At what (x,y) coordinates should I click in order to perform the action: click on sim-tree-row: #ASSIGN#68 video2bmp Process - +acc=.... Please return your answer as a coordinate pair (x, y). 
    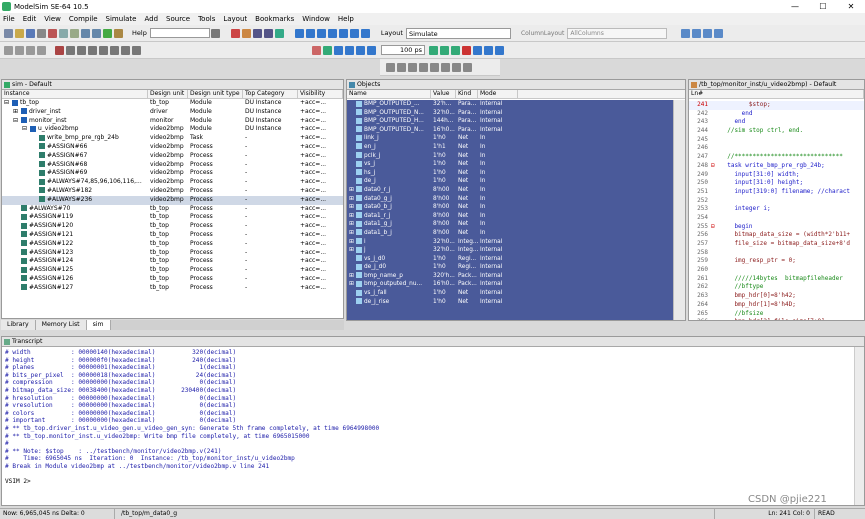
    Looking at the image, I should click on (172, 165).